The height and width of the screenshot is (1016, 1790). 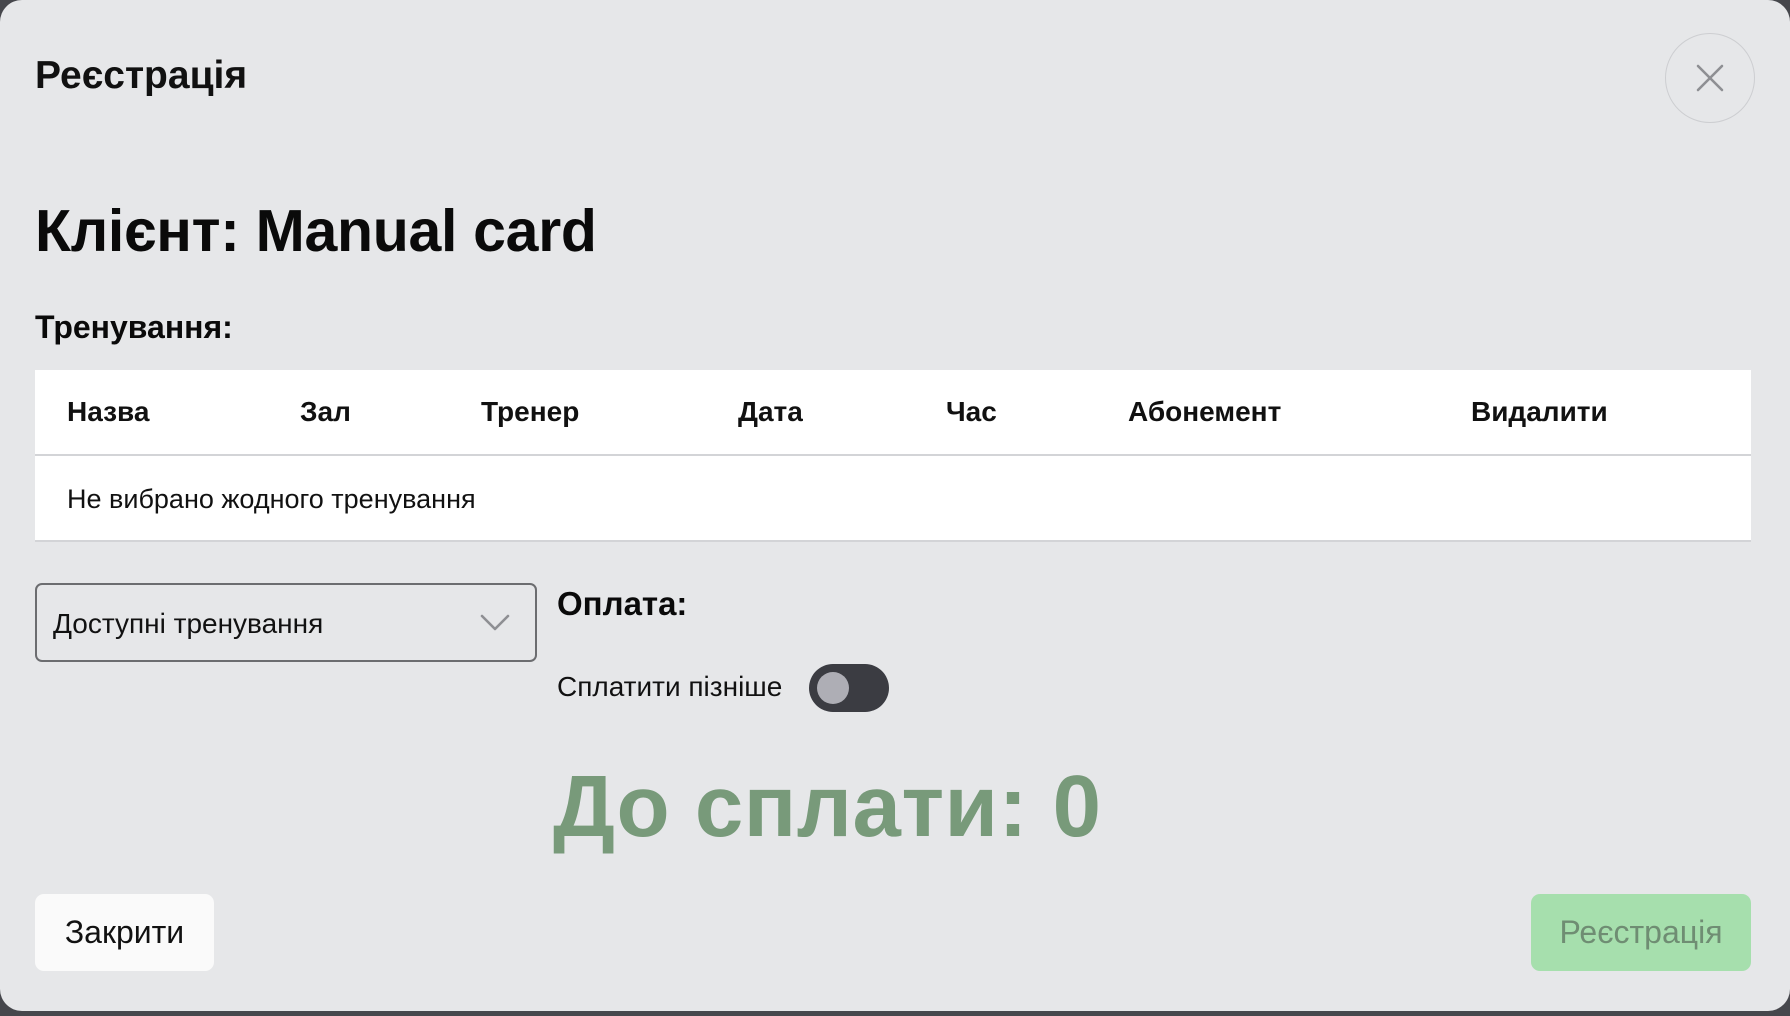 What do you see at coordinates (530, 411) in the screenshot?
I see `column-header-trainer: Тренер` at bounding box center [530, 411].